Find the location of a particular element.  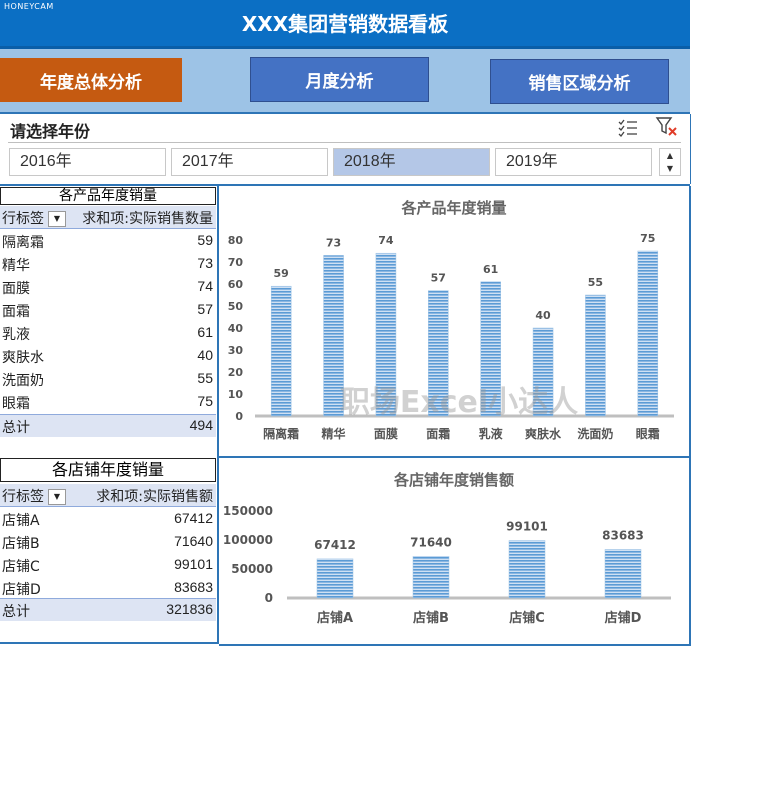

row-value: 74 is located at coordinates (205, 286).